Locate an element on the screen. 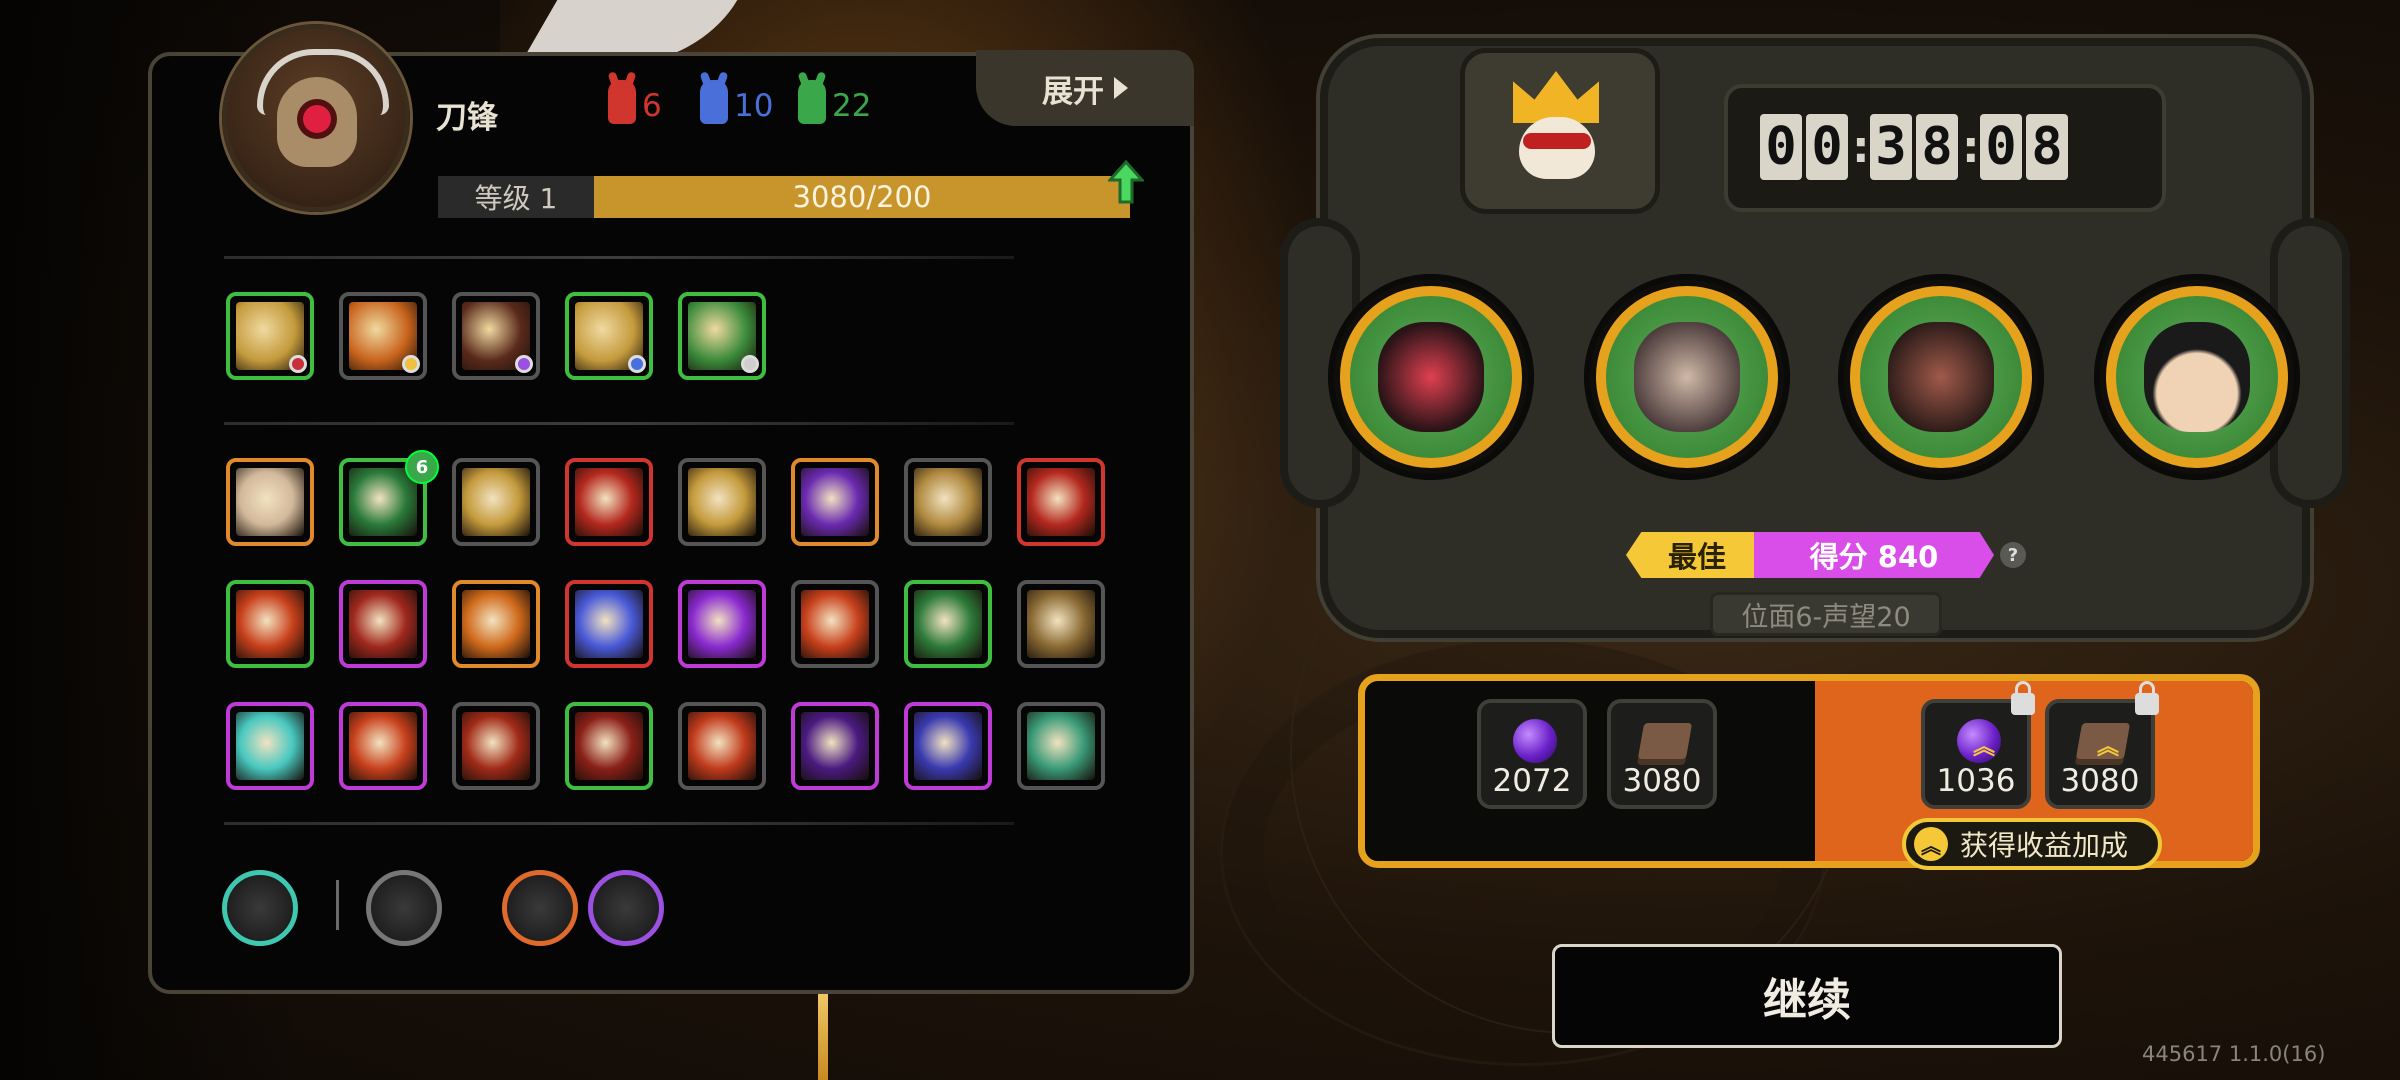  boost-chevron-icon: ︽ is located at coordinates (2108, 747).